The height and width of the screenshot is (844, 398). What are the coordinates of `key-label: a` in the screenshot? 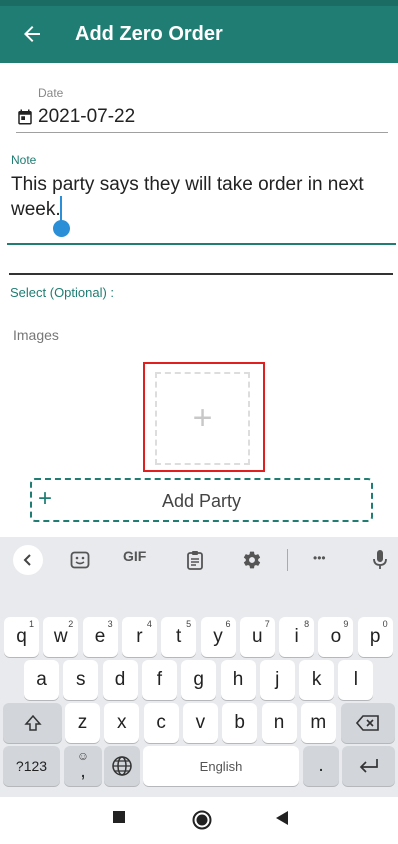 It's located at (41, 679).